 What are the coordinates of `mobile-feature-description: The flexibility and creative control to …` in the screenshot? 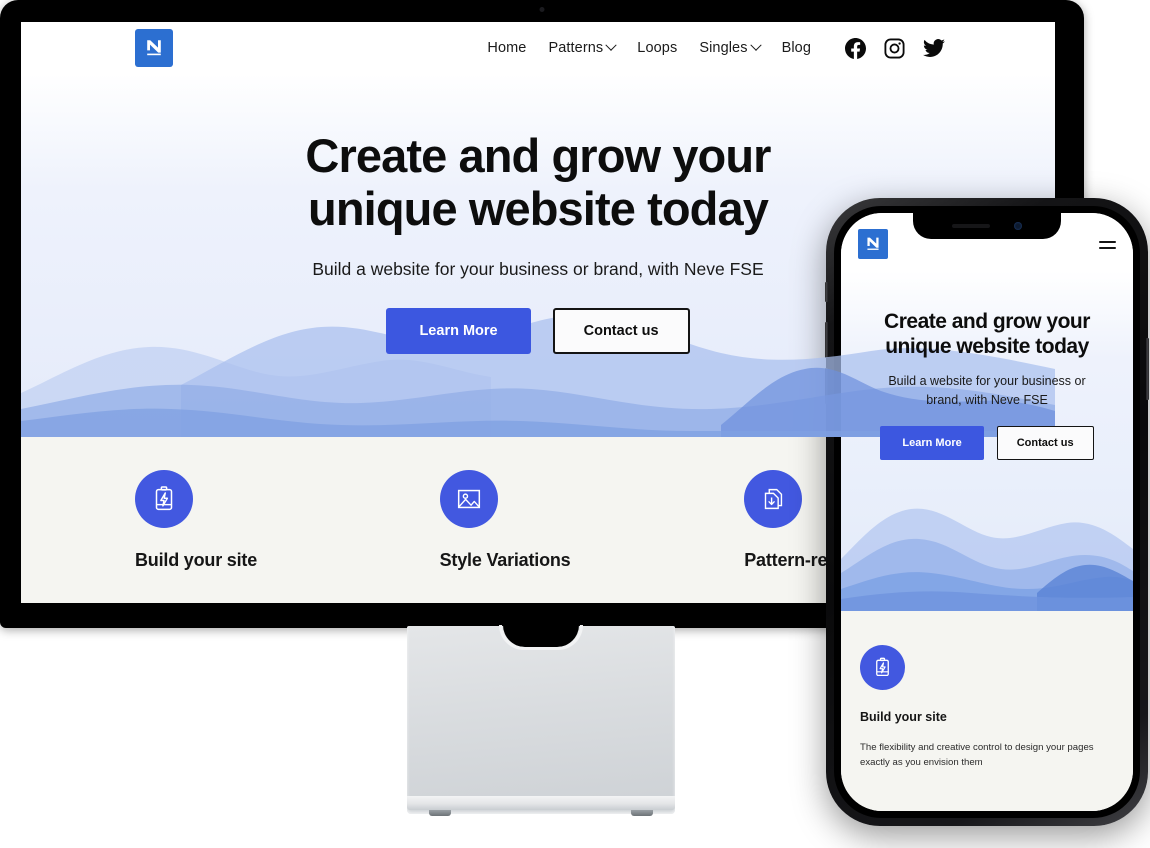 It's located at (977, 755).